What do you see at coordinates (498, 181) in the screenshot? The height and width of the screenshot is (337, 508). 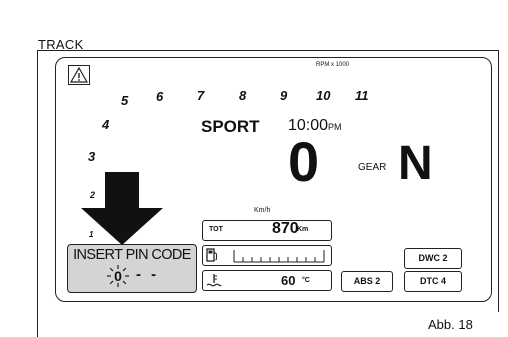 I see `frame-right-line` at bounding box center [498, 181].